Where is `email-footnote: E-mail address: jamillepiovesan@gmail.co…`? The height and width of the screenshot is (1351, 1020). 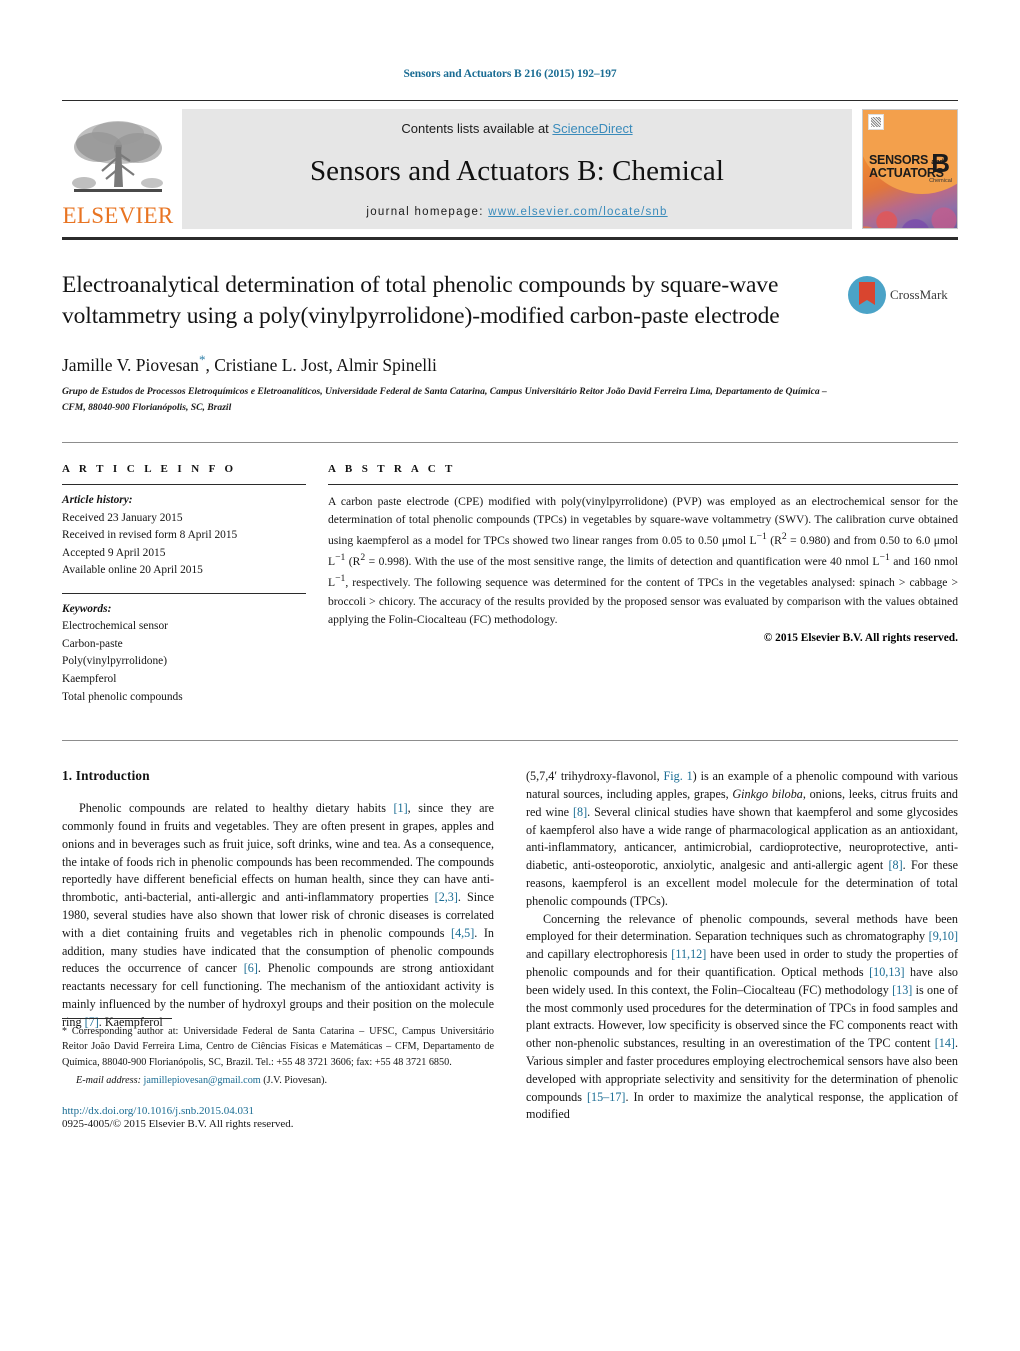
email-footnote: E-mail address: jamillepiovesan@gmail.co… is located at coordinates (278, 1080).